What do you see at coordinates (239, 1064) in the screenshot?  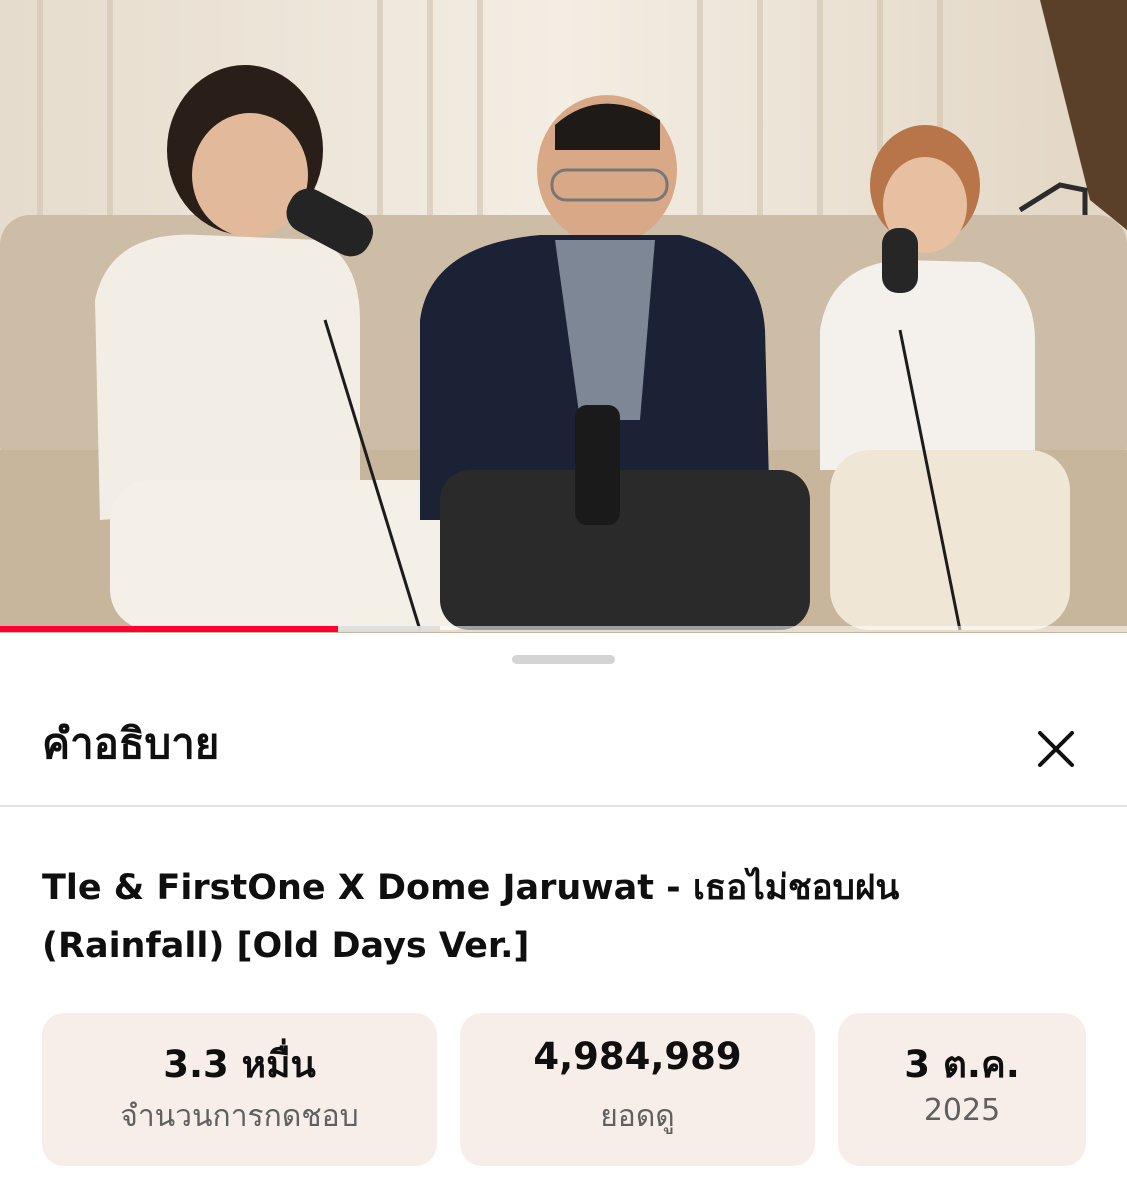 I see `likes-value: 3.3 หมื่น` at bounding box center [239, 1064].